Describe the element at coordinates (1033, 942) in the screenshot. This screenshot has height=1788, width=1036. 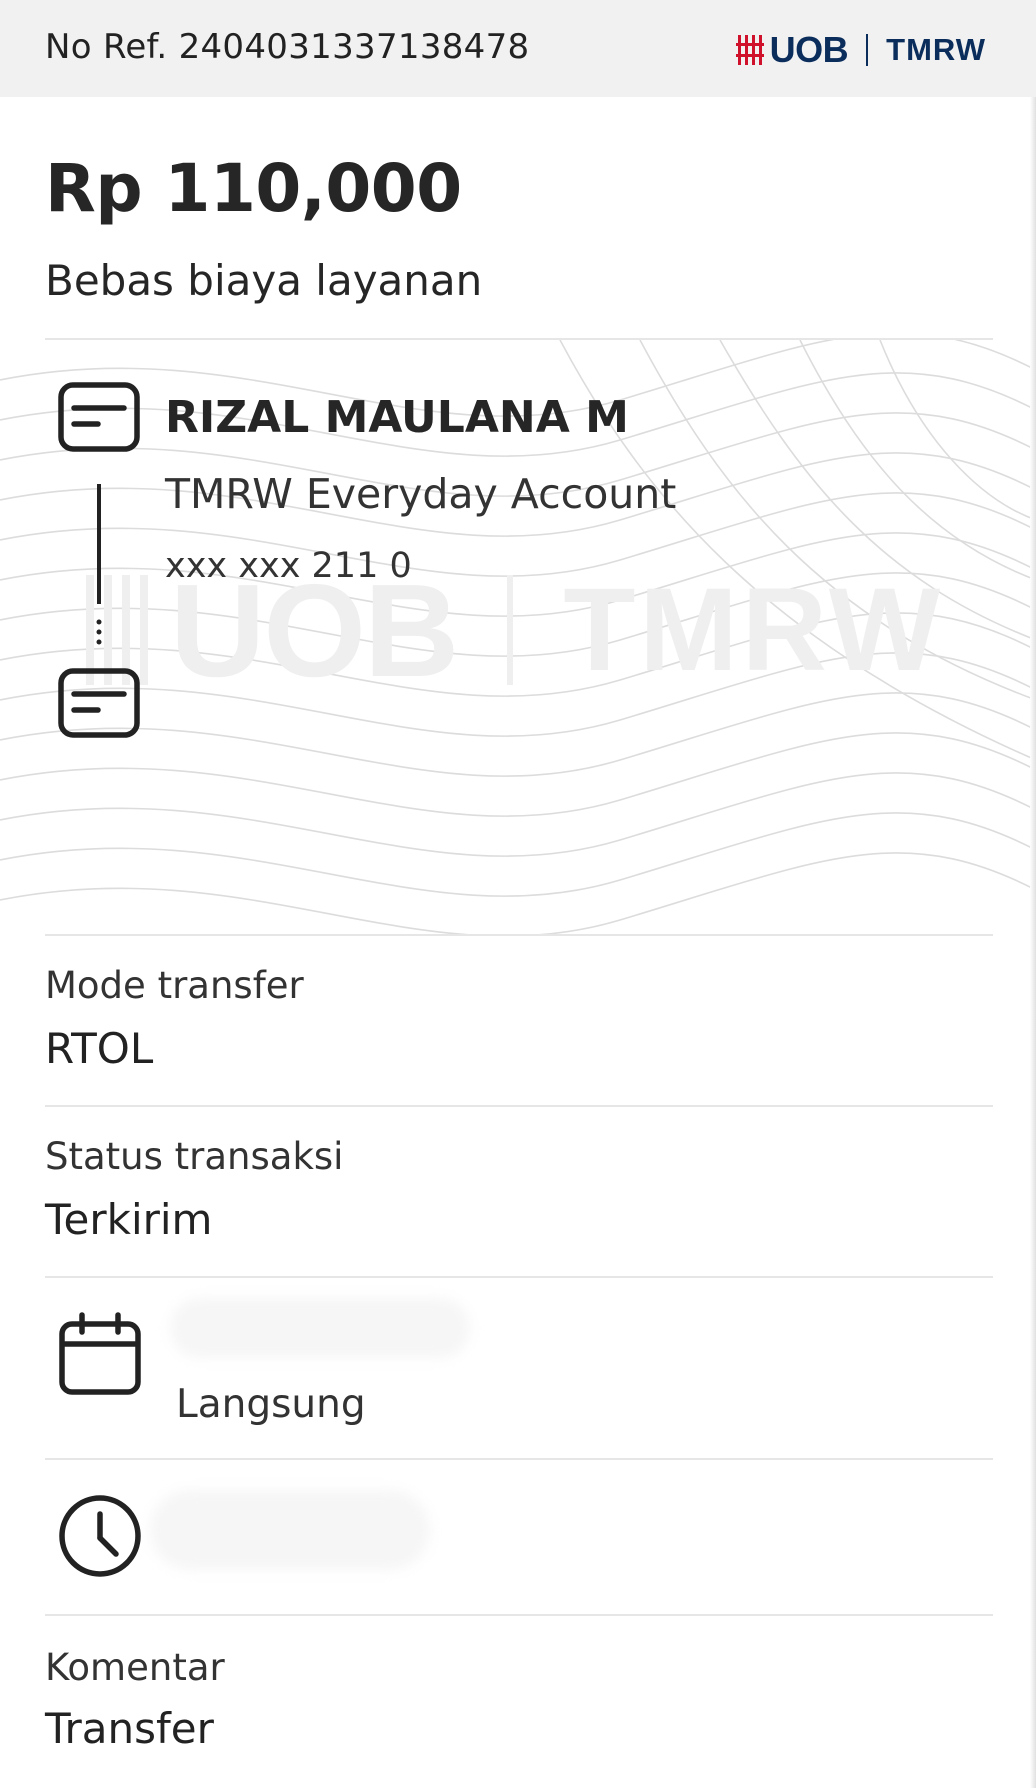
I see `card-edge-shadow` at that location.